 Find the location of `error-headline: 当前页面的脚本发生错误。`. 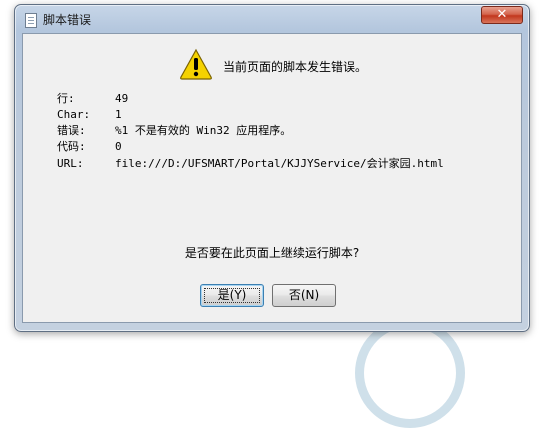

error-headline: 当前页面的脚本发生错误。 is located at coordinates (295, 67).